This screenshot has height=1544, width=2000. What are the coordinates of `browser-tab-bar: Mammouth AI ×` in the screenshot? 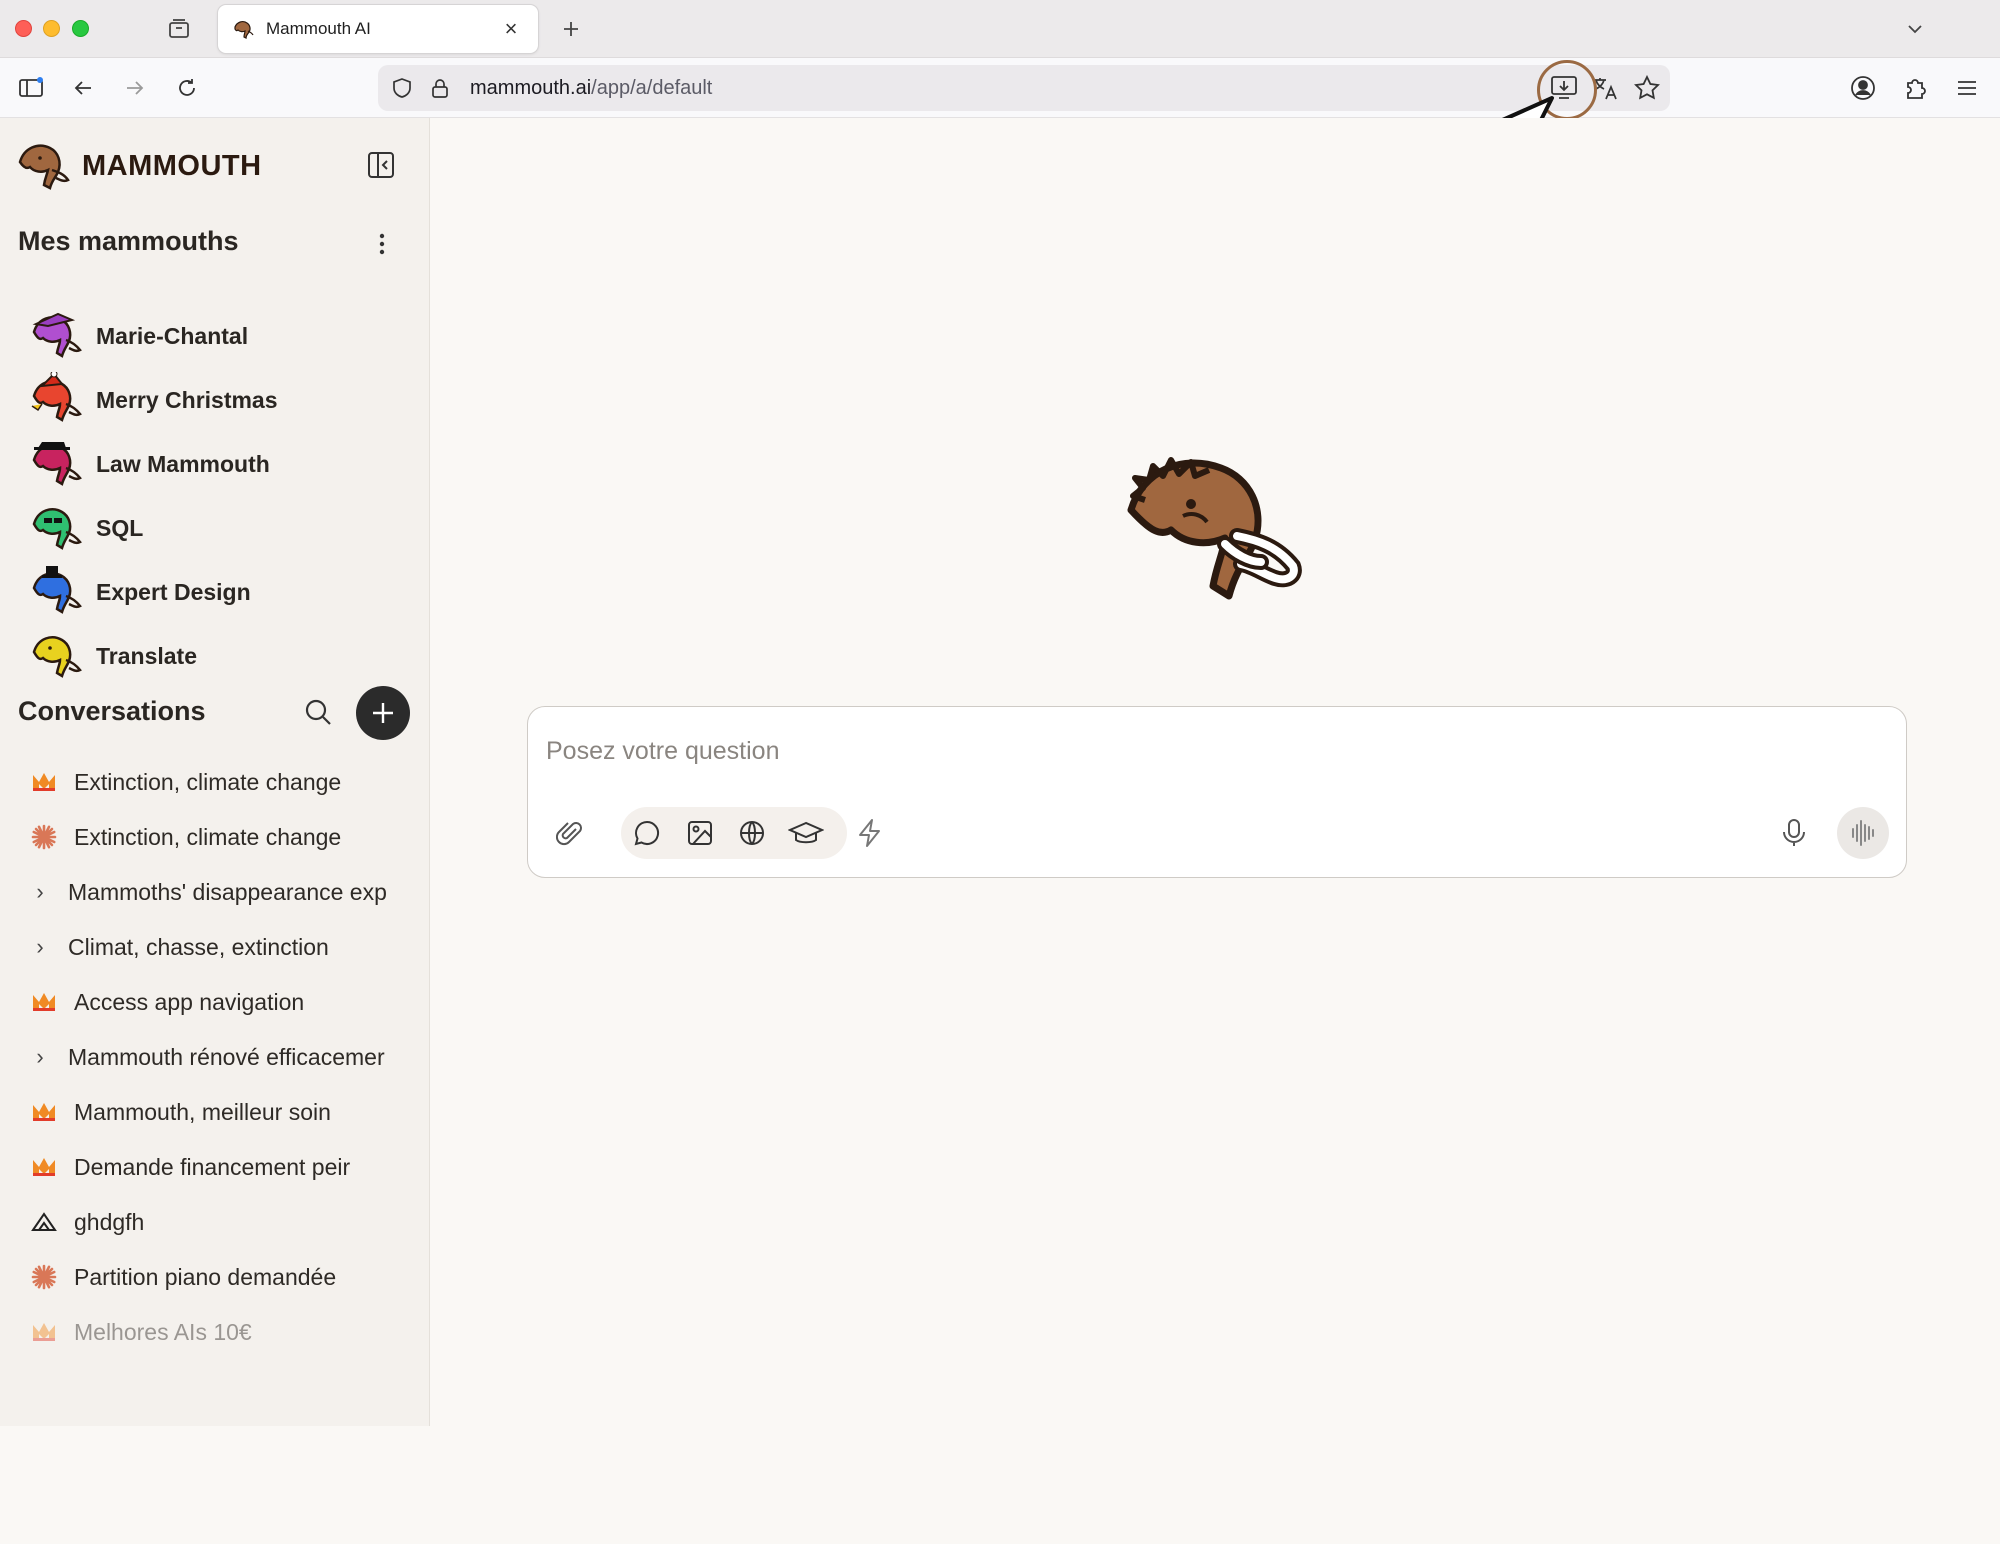 It's located at (1000, 29).